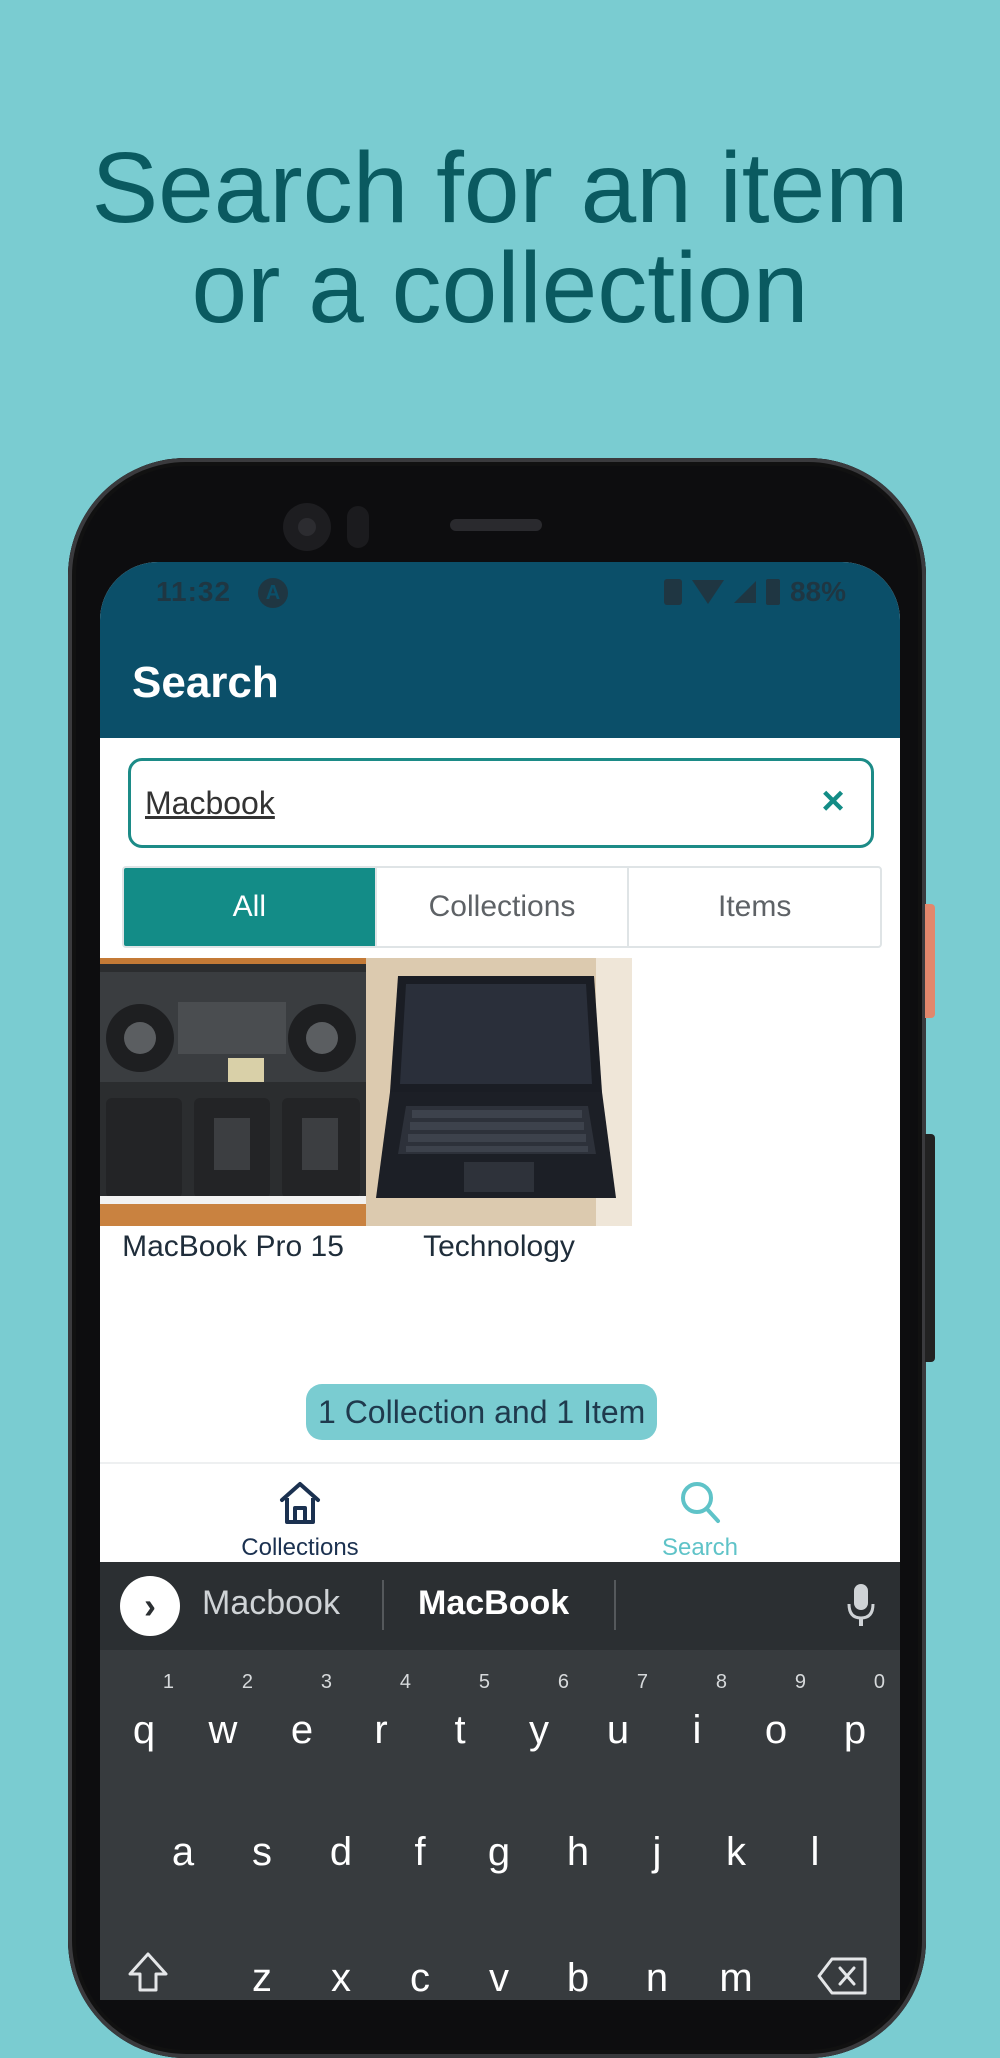 The height and width of the screenshot is (2058, 1000). What do you see at coordinates (233, 1246) in the screenshot?
I see `result-card-label: MacBook Pro 15` at bounding box center [233, 1246].